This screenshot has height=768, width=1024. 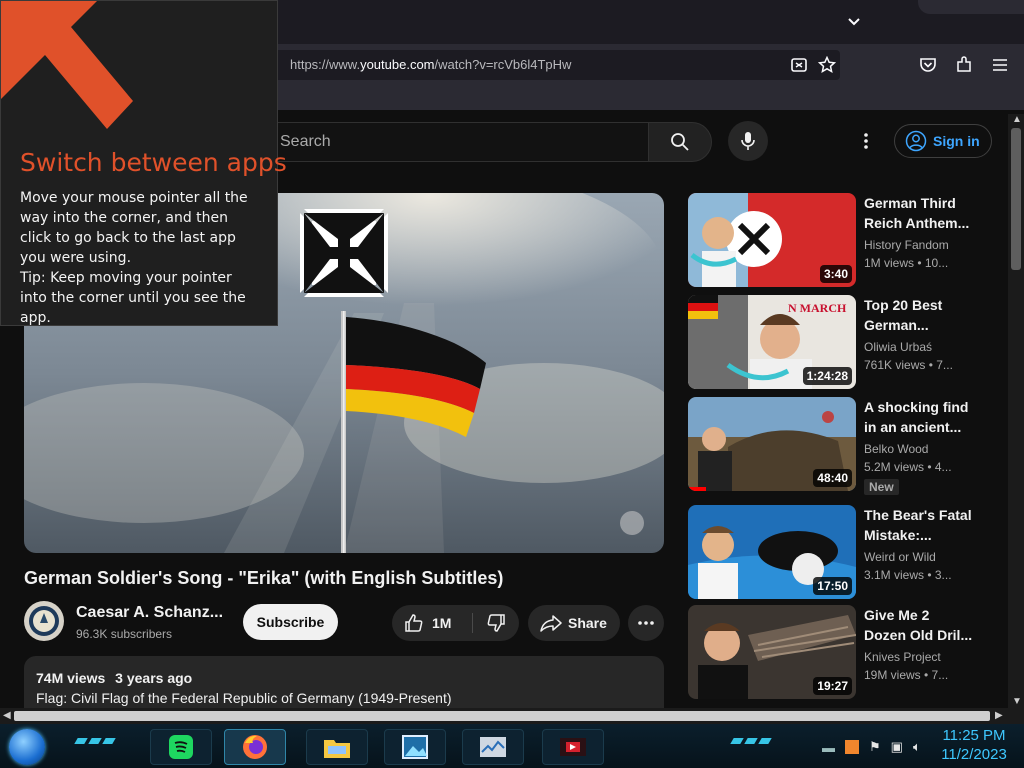 I want to click on taskbar-app-photo-viewer, so click(x=415, y=747).